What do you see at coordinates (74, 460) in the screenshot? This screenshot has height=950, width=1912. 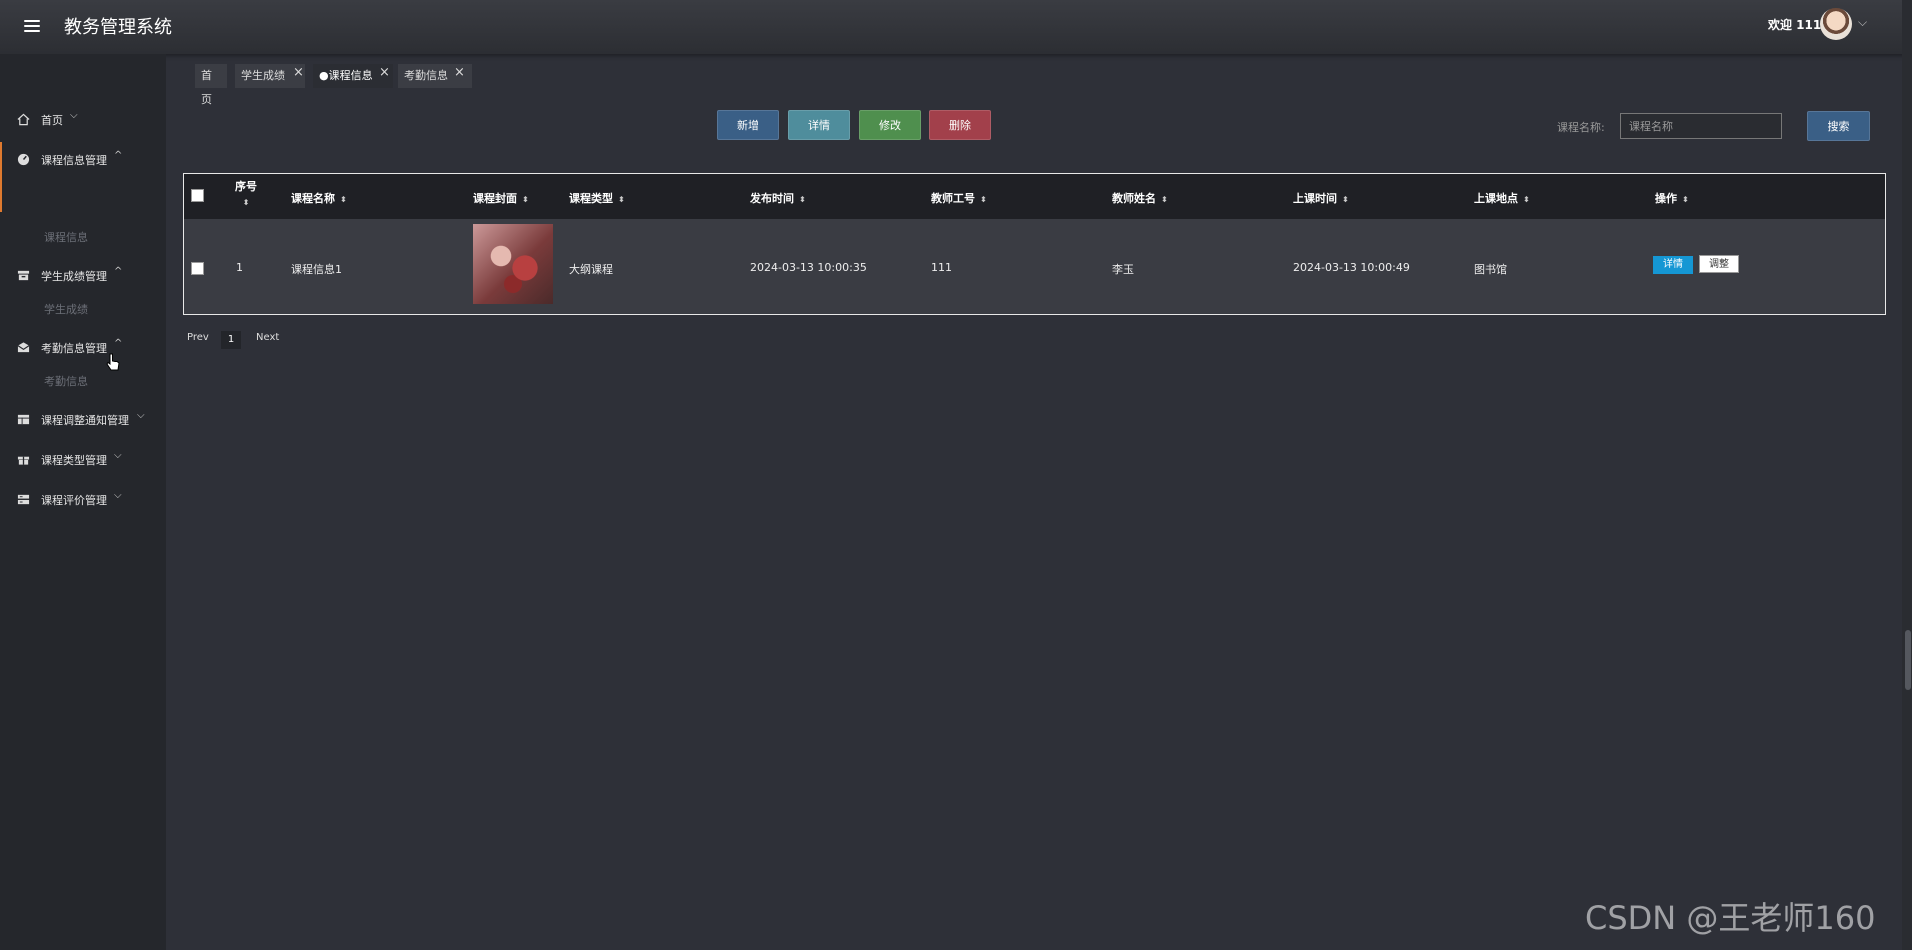 I see `sidebar-item-label: 课程类型管理` at bounding box center [74, 460].